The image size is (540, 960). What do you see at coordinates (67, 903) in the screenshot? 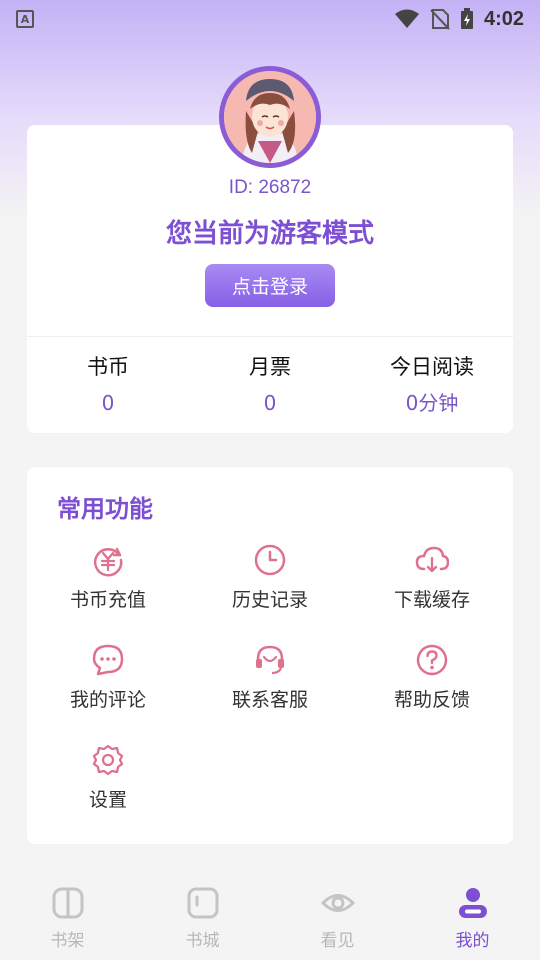
I see `bookshelf-icon` at bounding box center [67, 903].